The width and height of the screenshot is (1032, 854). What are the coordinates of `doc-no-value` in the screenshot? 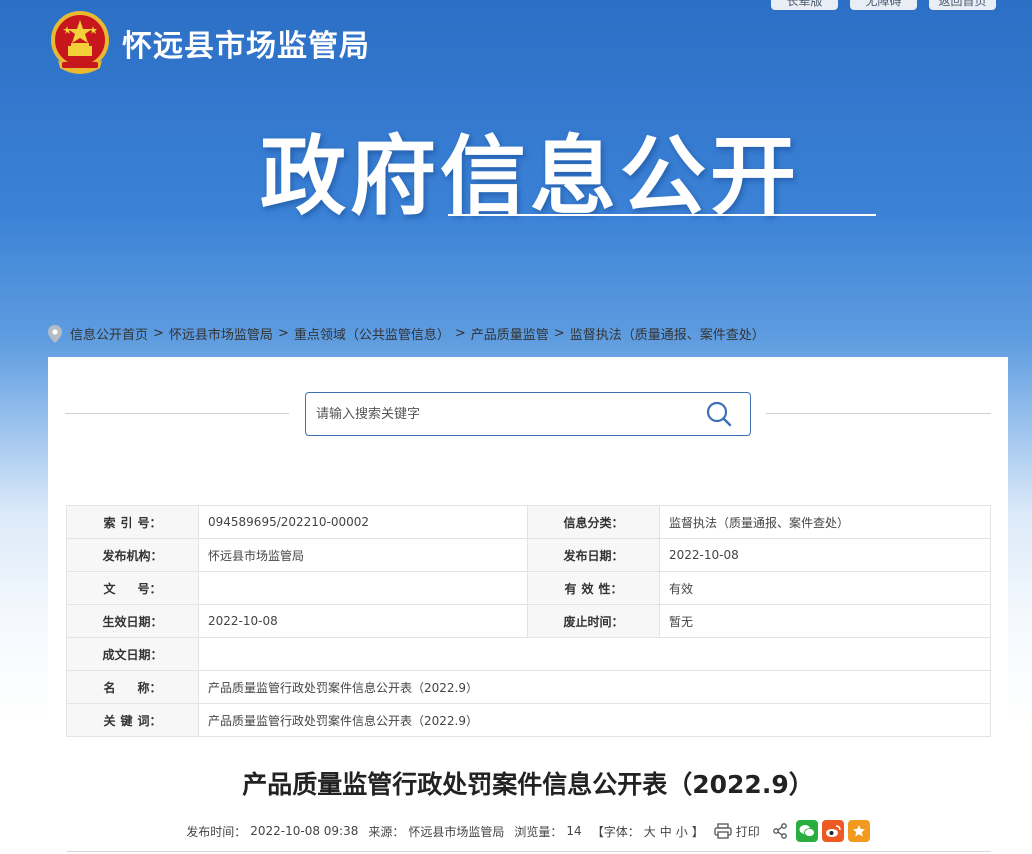 It's located at (363, 588).